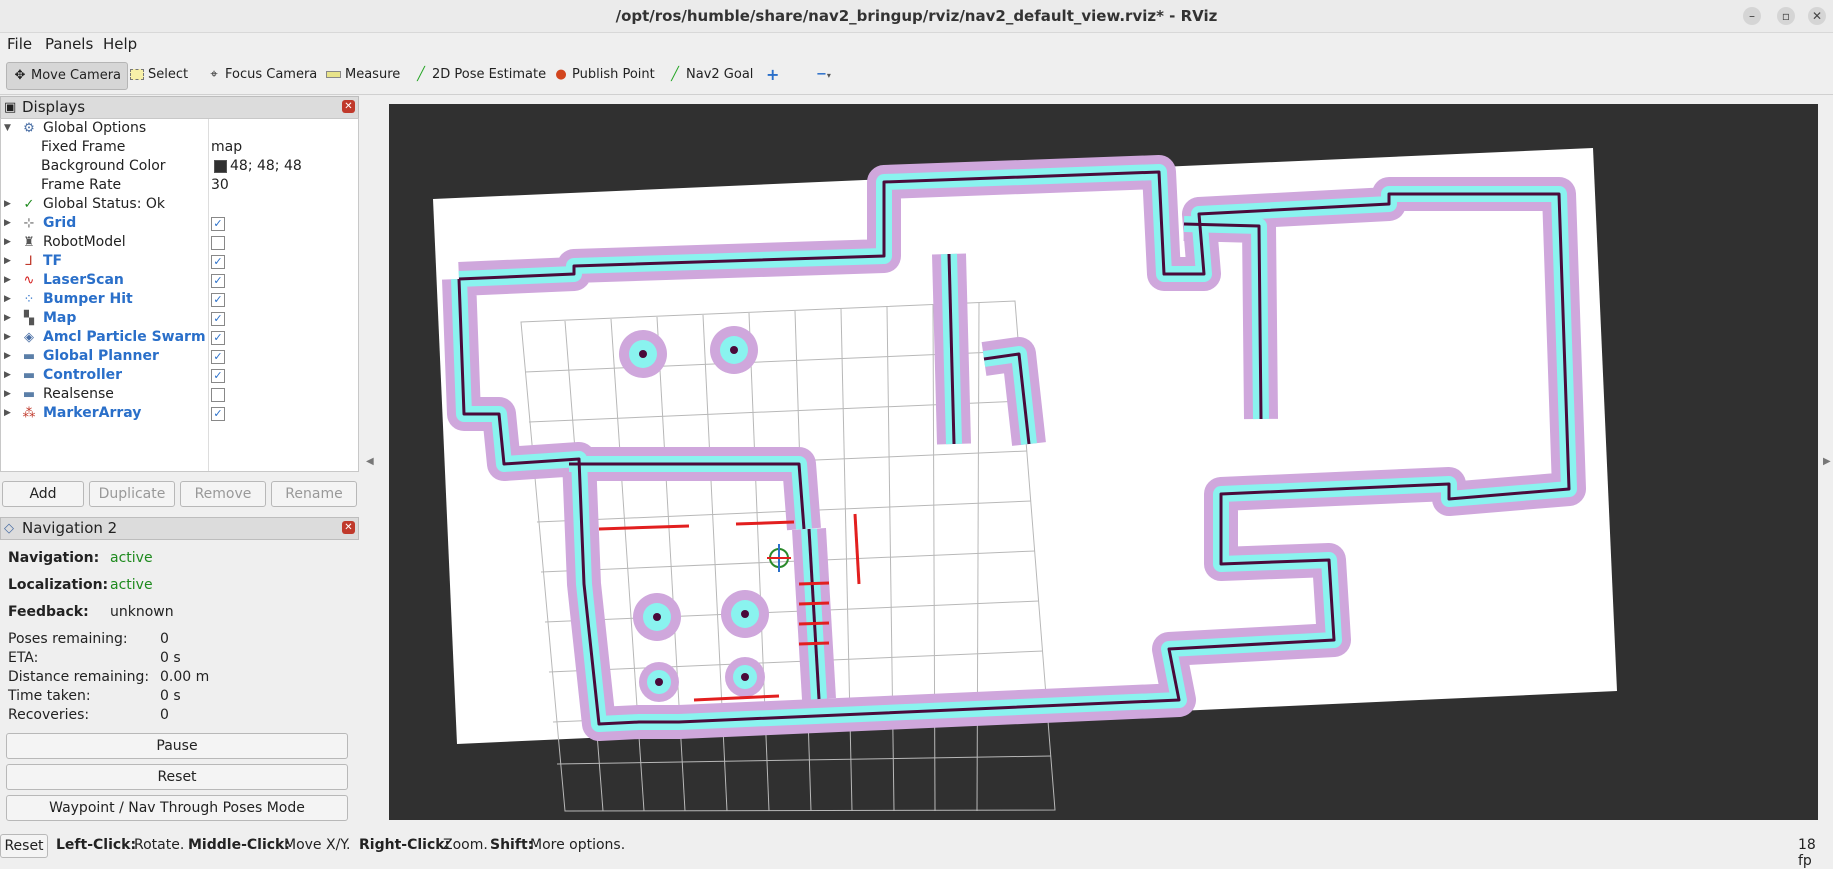  What do you see at coordinates (218, 357) in the screenshot?
I see `global-planner-checkbox: ✓` at bounding box center [218, 357].